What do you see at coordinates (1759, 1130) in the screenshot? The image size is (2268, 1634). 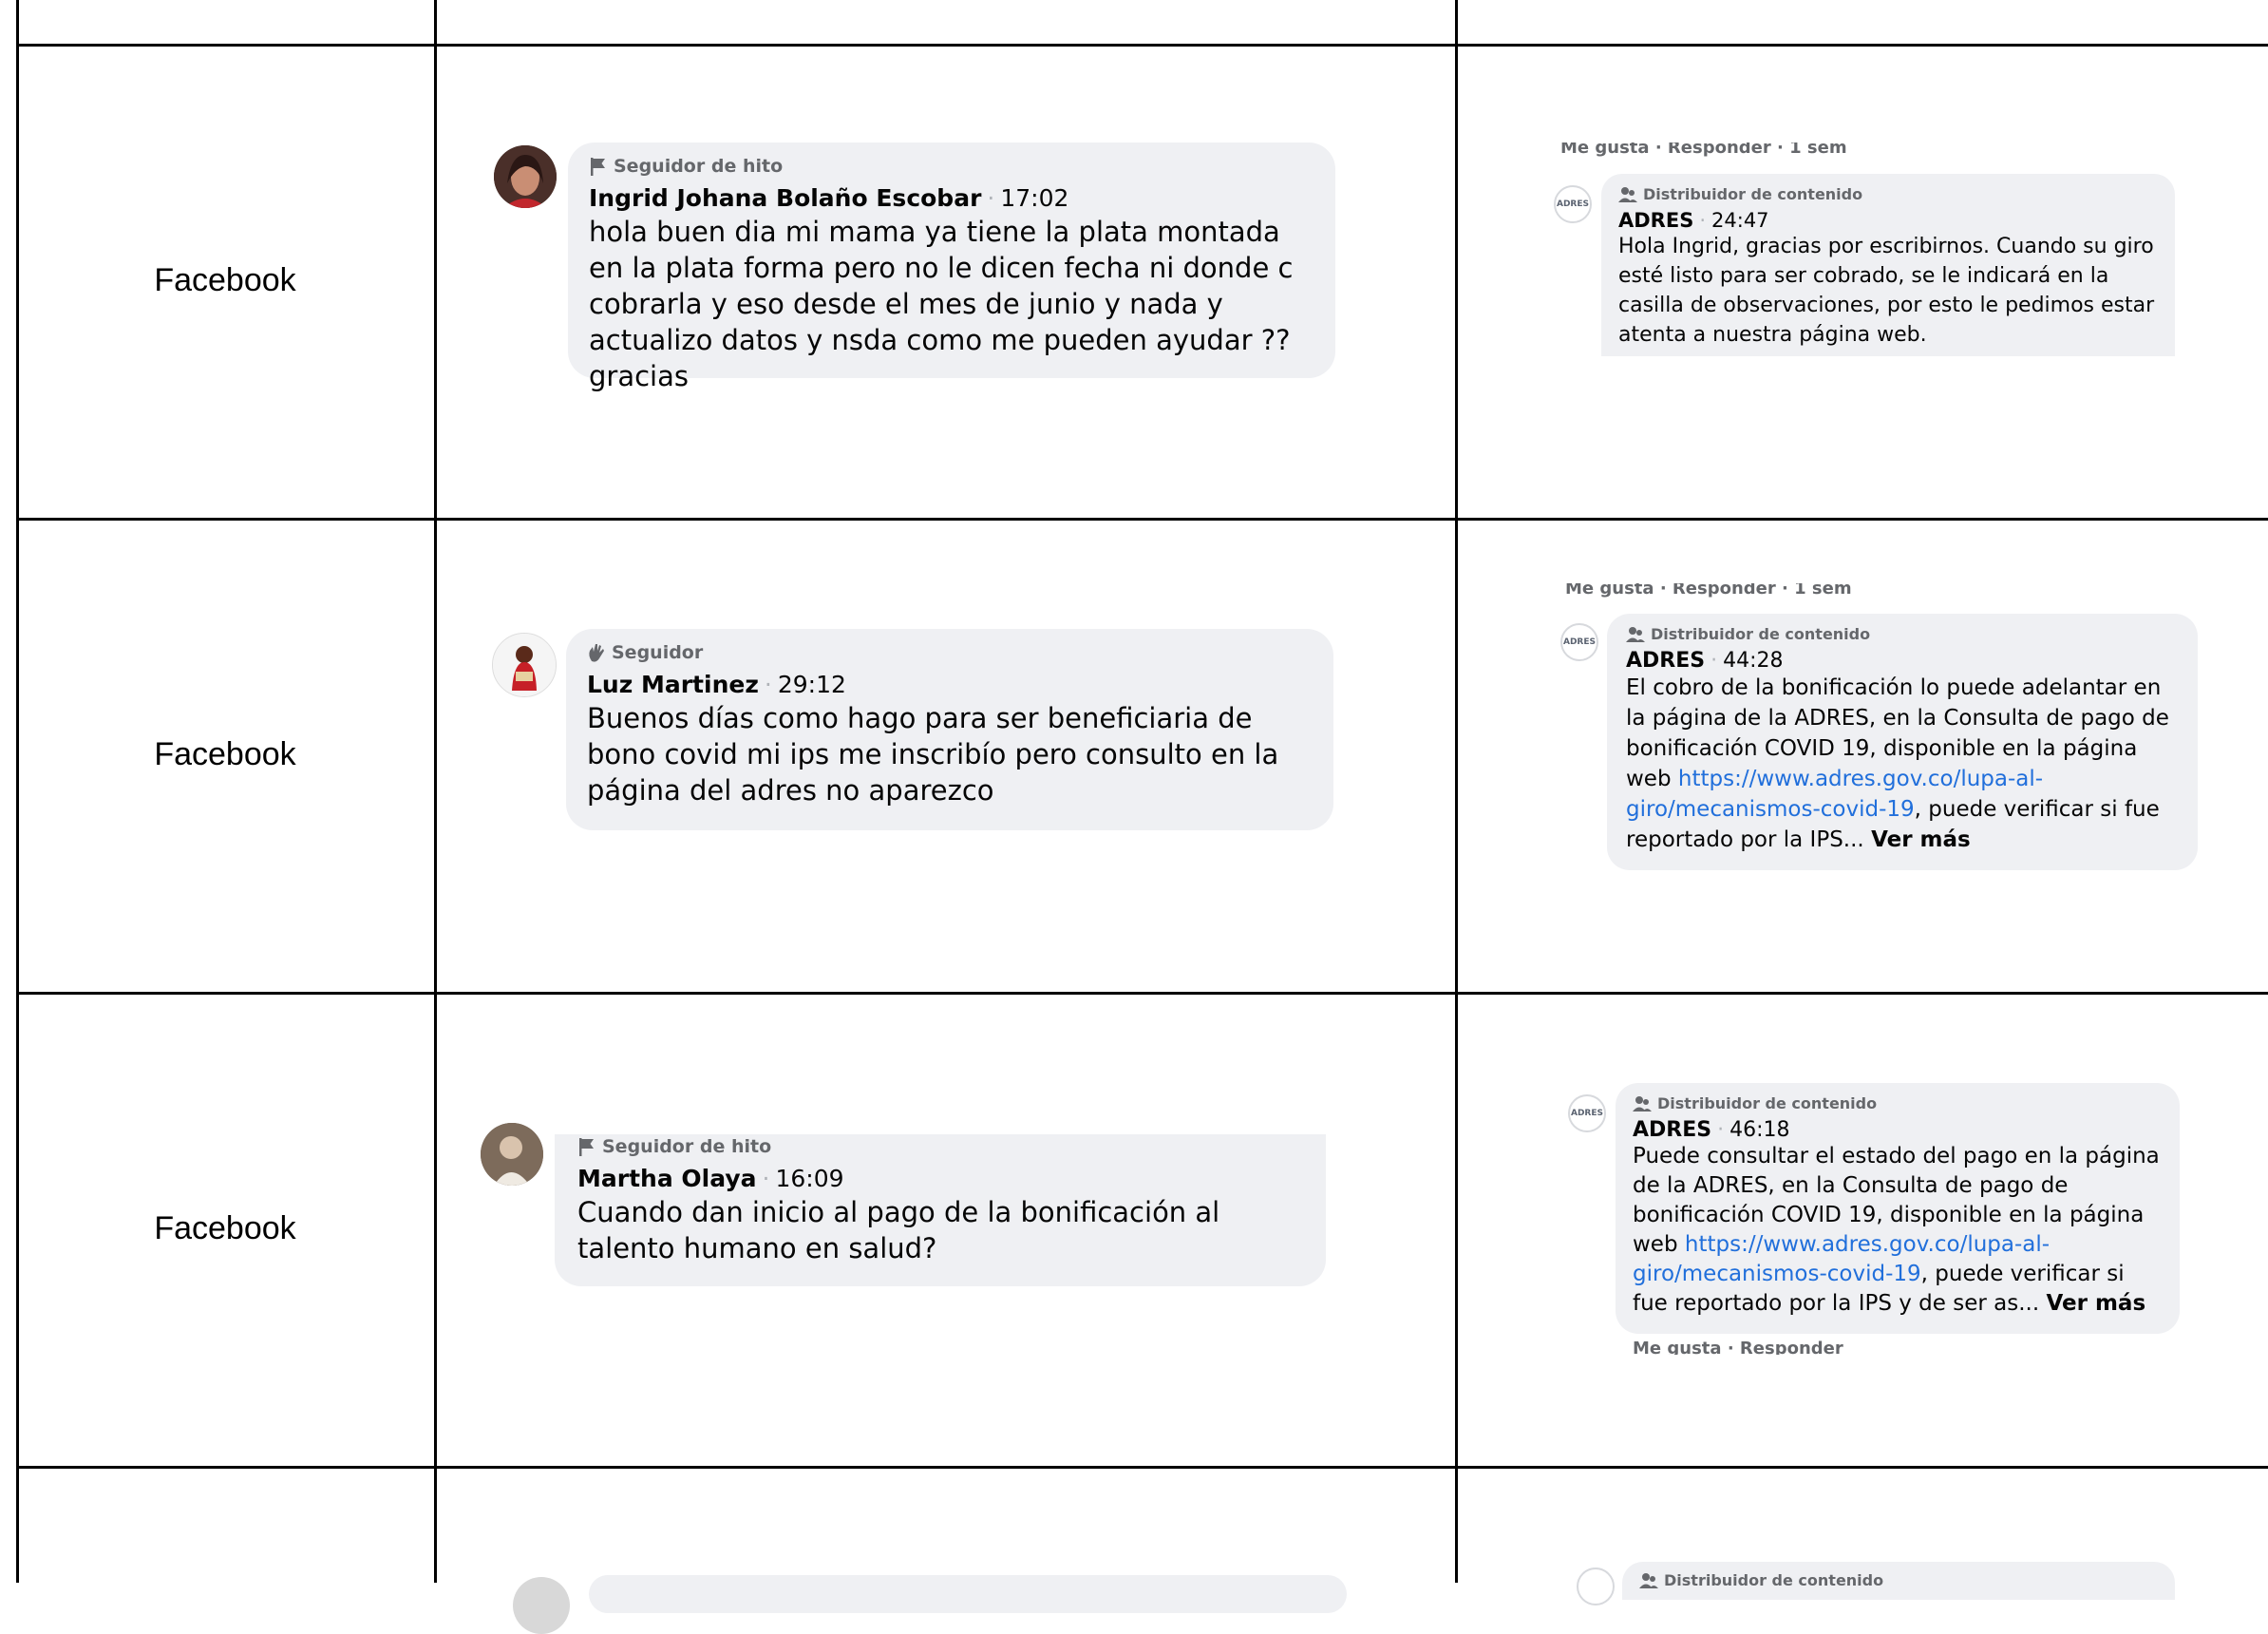 I see `reply-time: 46:18` at bounding box center [1759, 1130].